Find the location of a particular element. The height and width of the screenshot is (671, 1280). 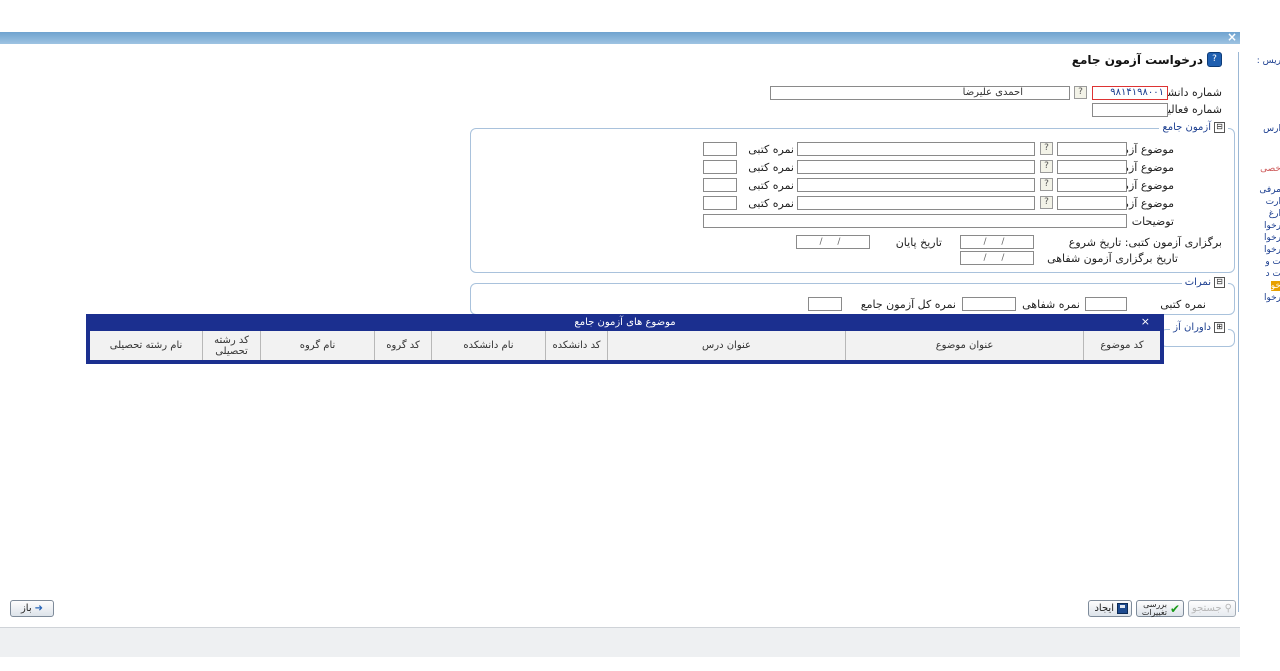

column-header: کد گروه is located at coordinates (402, 345).